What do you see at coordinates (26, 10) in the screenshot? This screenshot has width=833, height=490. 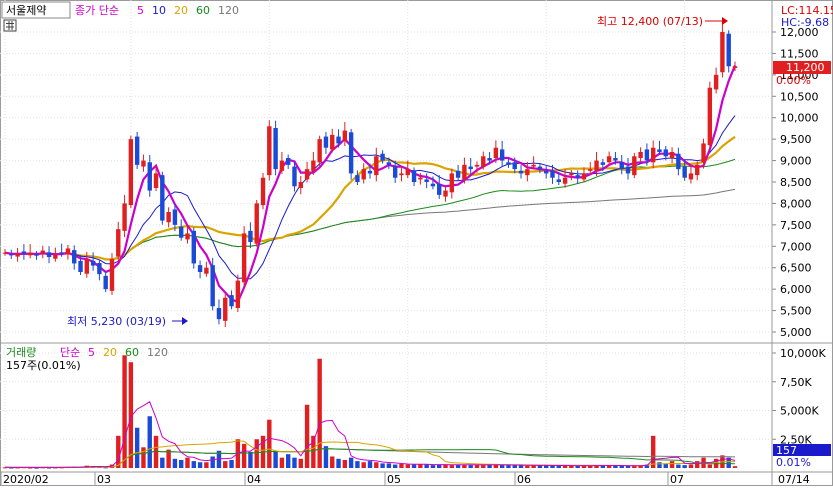 I see `stock-name: 서울제약` at bounding box center [26, 10].